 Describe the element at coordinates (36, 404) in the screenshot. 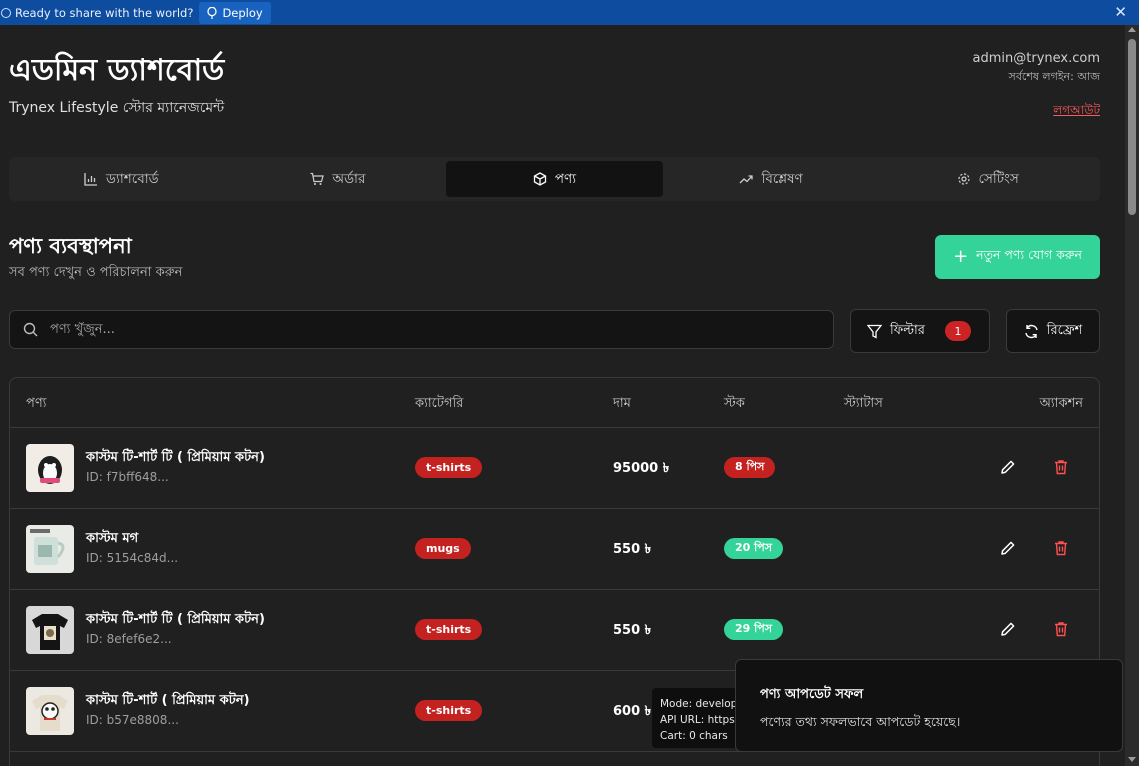

I see `column-header-product: পণ্য` at that location.